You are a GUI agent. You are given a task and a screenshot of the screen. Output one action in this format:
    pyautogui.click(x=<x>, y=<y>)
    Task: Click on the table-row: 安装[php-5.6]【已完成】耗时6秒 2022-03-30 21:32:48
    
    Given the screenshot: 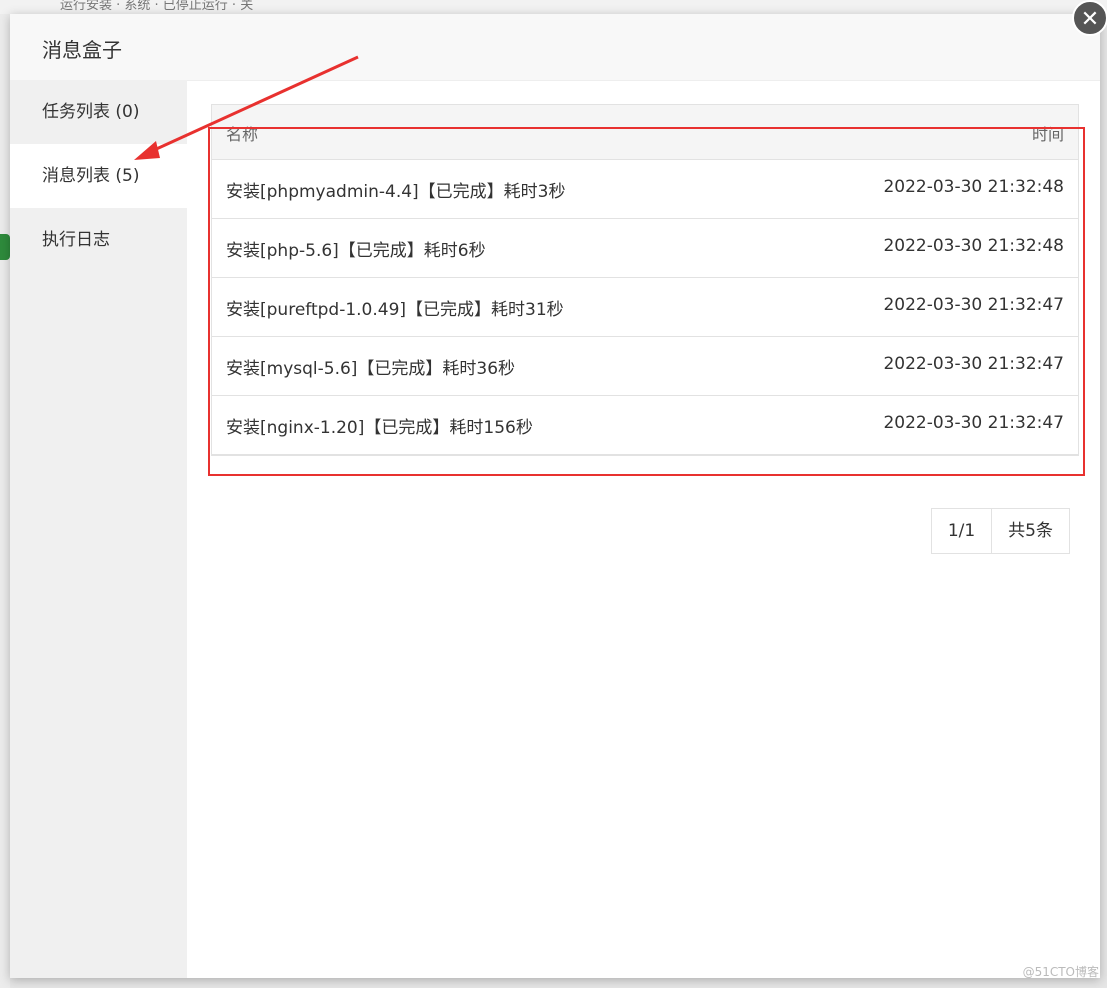 What is the action you would take?
    pyautogui.click(x=645, y=248)
    